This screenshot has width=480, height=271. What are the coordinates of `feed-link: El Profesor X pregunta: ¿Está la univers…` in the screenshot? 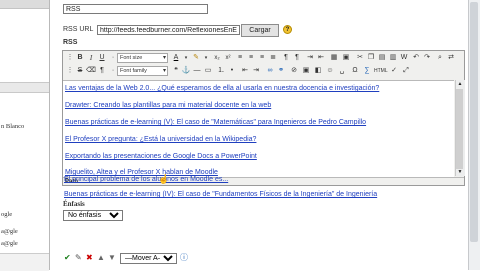 It's located at (160, 139).